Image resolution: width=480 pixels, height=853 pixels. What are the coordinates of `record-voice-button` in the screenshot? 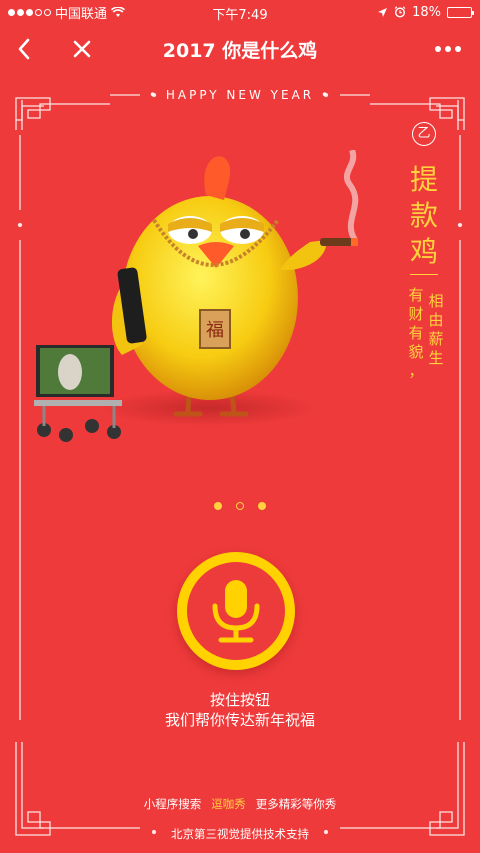 It's located at (236, 611).